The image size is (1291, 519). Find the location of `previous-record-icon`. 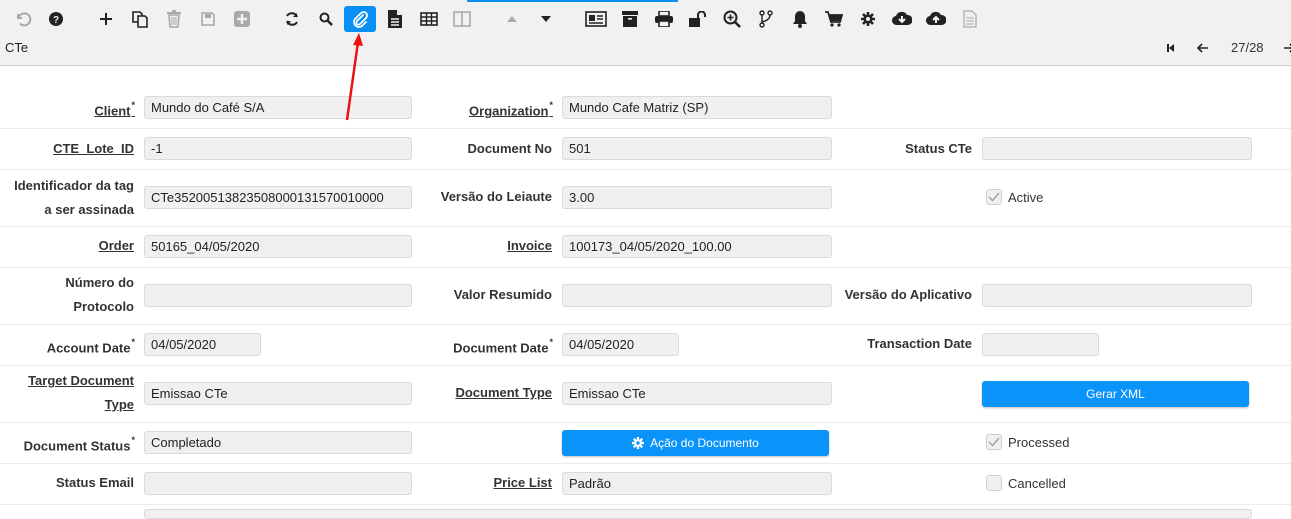

previous-record-icon is located at coordinates (1202, 48).